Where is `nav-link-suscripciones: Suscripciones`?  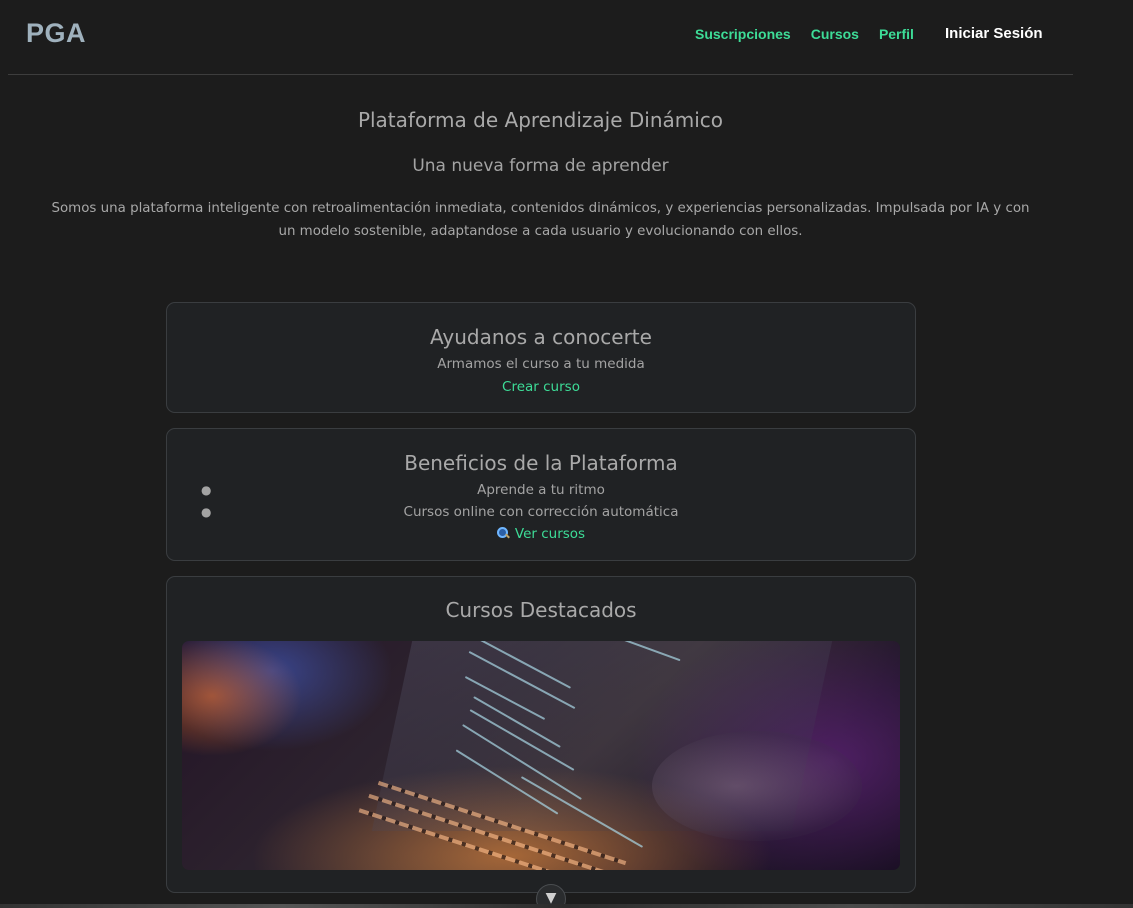 nav-link-suscripciones: Suscripciones is located at coordinates (743, 34).